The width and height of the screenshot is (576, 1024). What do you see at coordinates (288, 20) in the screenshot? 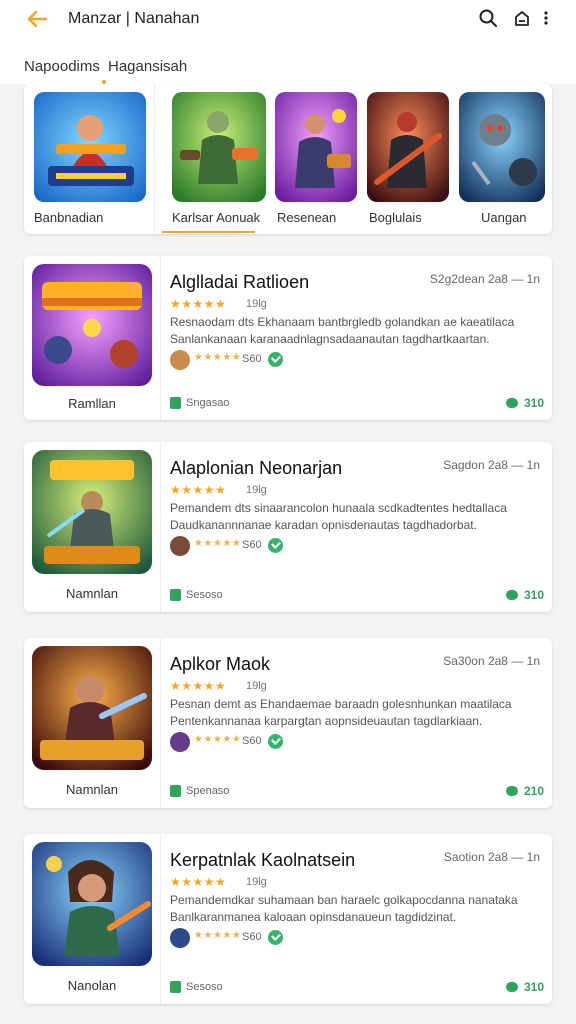
I see `top-bar: Manzar | Nanahan` at bounding box center [288, 20].